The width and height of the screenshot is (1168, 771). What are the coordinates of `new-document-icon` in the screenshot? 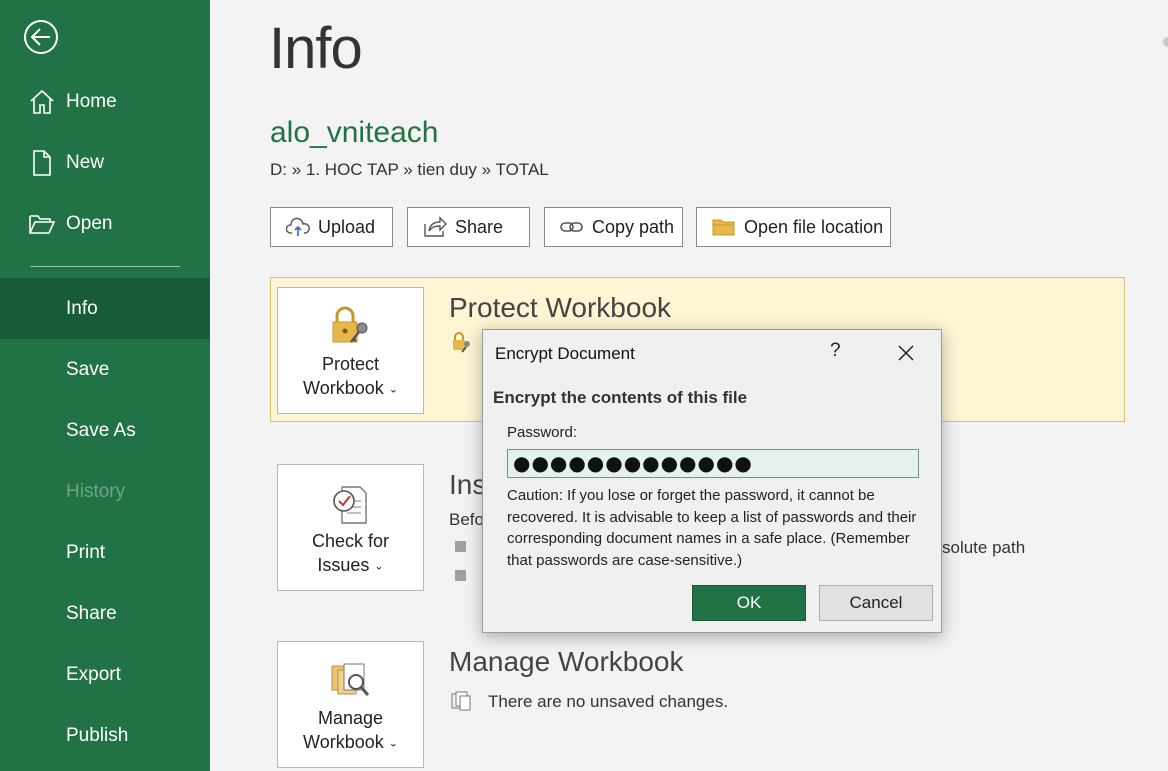 It's located at (42, 163).